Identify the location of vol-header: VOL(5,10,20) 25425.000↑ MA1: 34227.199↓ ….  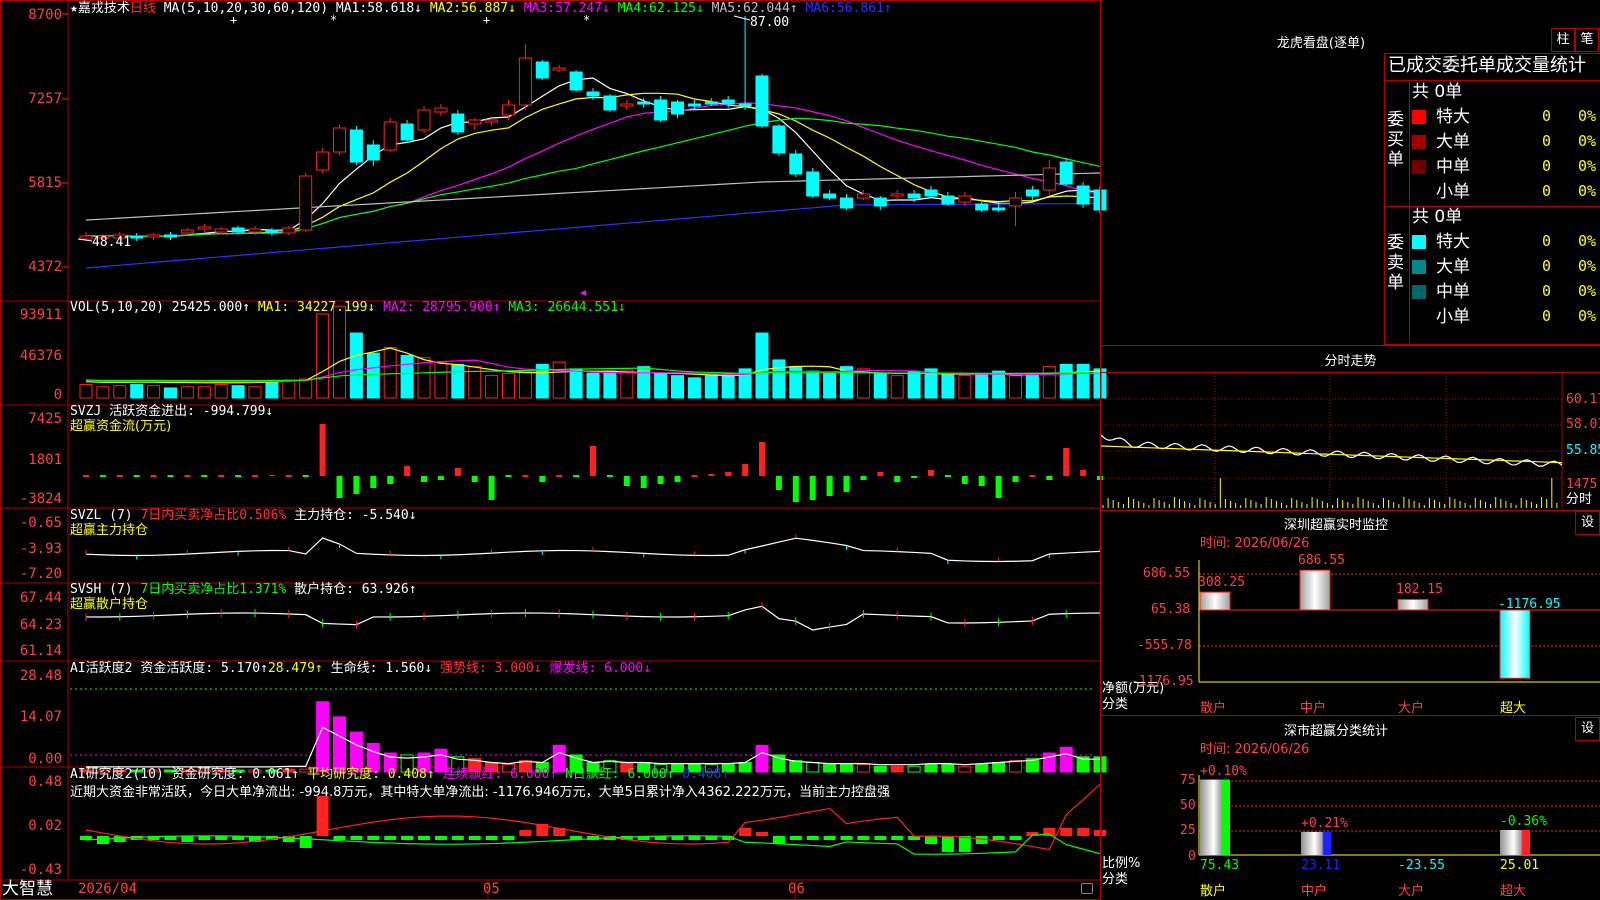
(348, 307).